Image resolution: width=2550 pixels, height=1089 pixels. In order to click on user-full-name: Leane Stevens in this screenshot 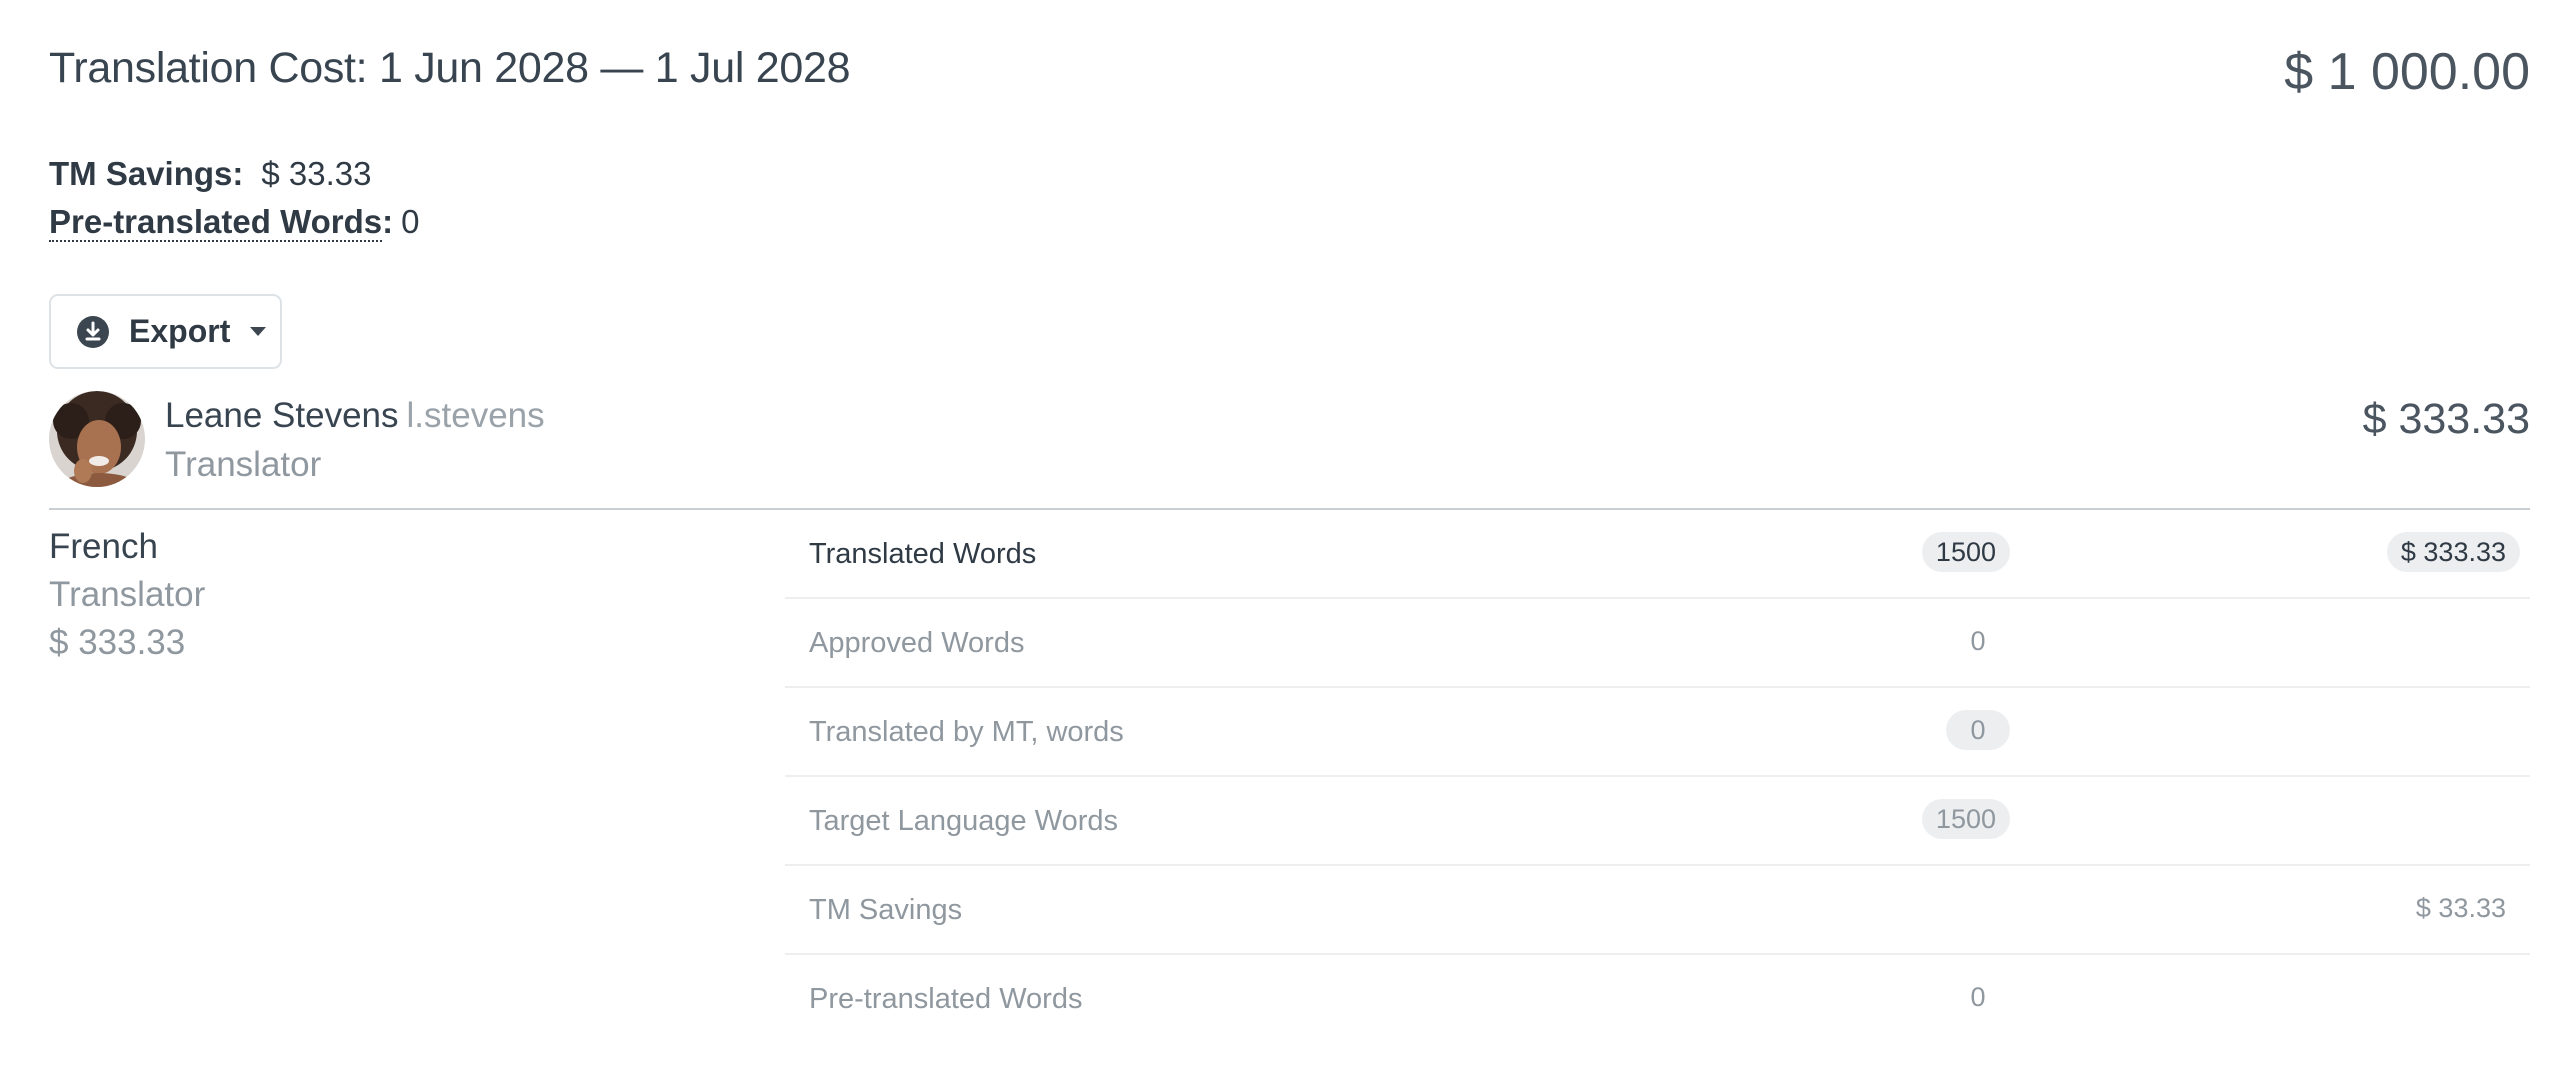, I will do `click(282, 415)`.